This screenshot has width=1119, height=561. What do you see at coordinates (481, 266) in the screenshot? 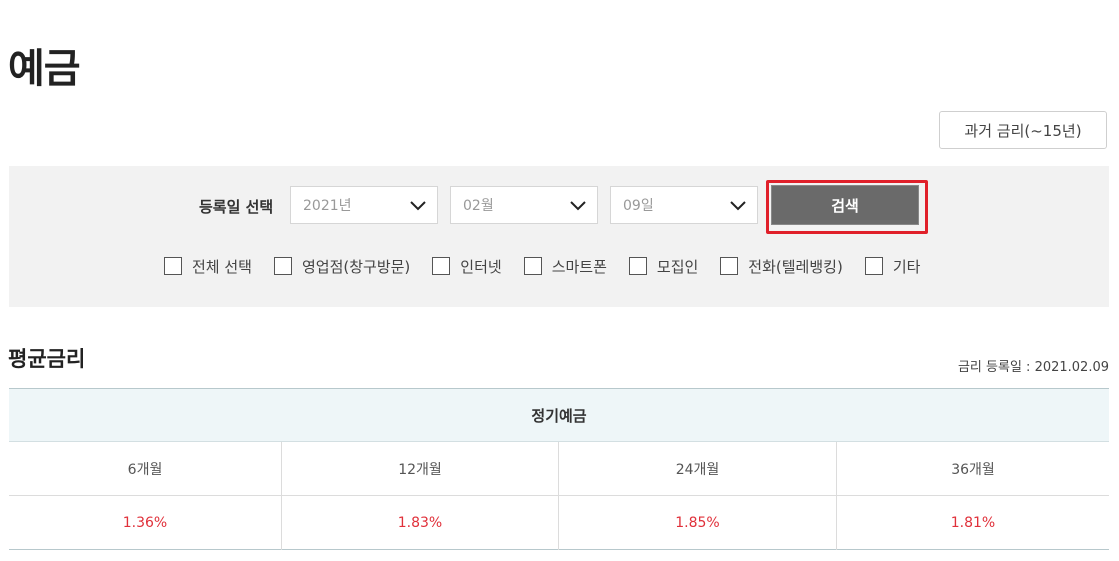
I see `checkbox-label: 인터넷` at bounding box center [481, 266].